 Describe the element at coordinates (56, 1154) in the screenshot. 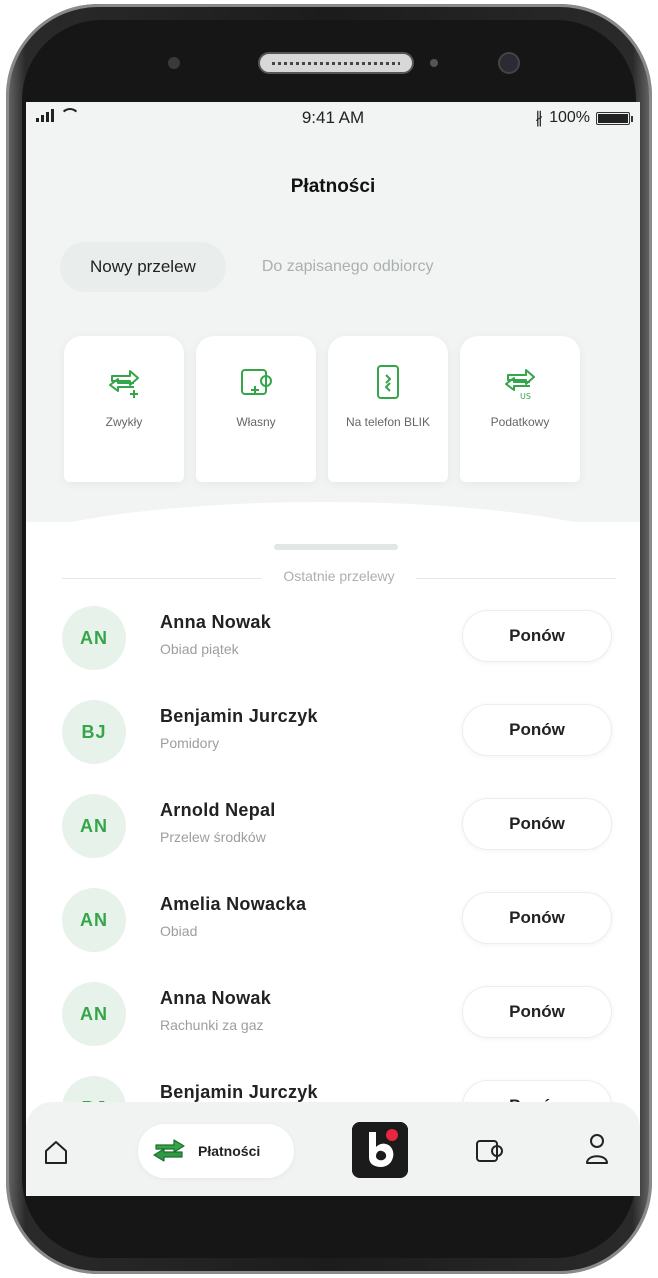

I see `home-icon` at that location.